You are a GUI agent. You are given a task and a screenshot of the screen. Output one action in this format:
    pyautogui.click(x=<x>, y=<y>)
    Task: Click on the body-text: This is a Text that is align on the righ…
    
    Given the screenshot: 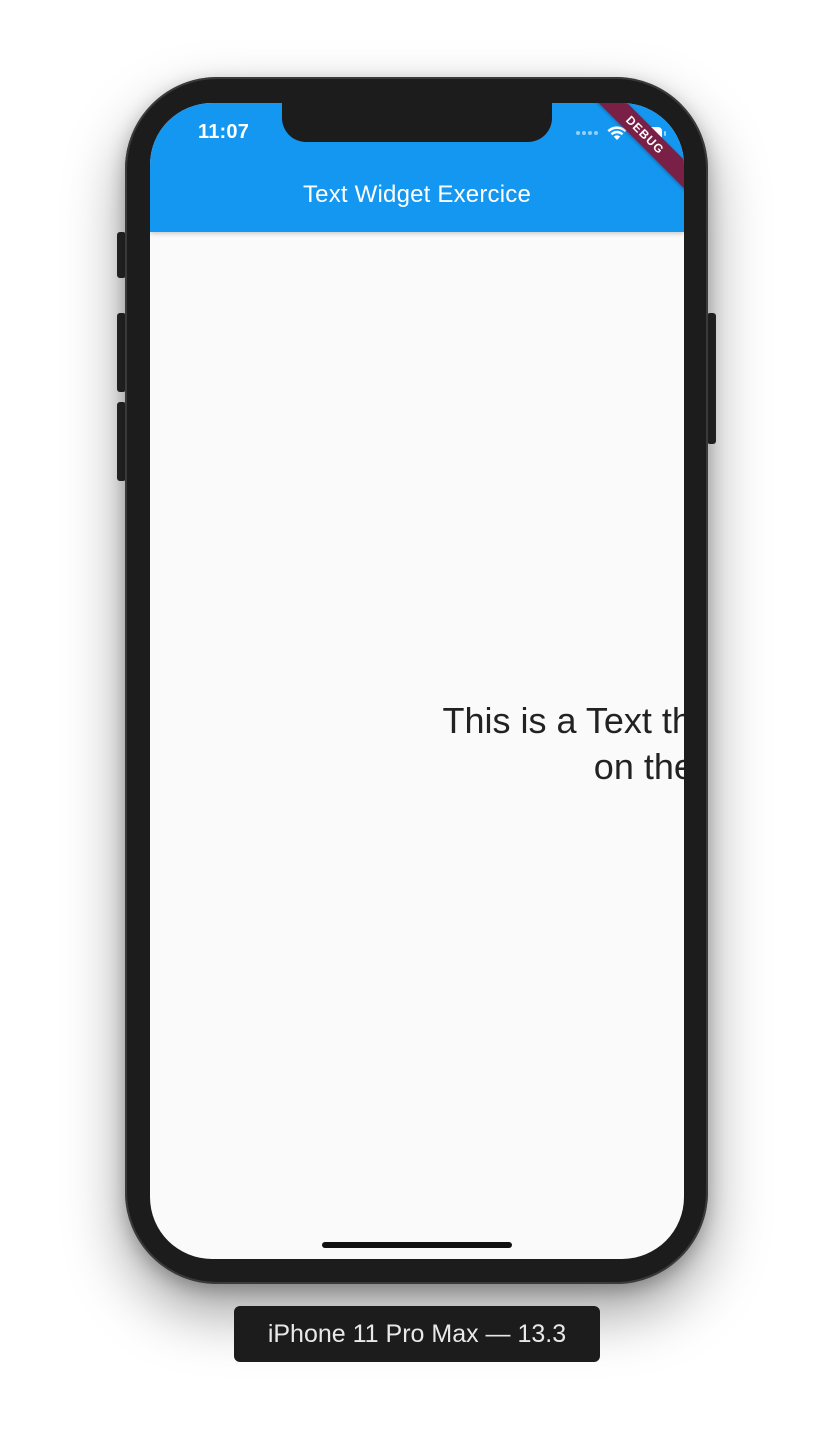 What is the action you would take?
    pyautogui.click(x=417, y=744)
    